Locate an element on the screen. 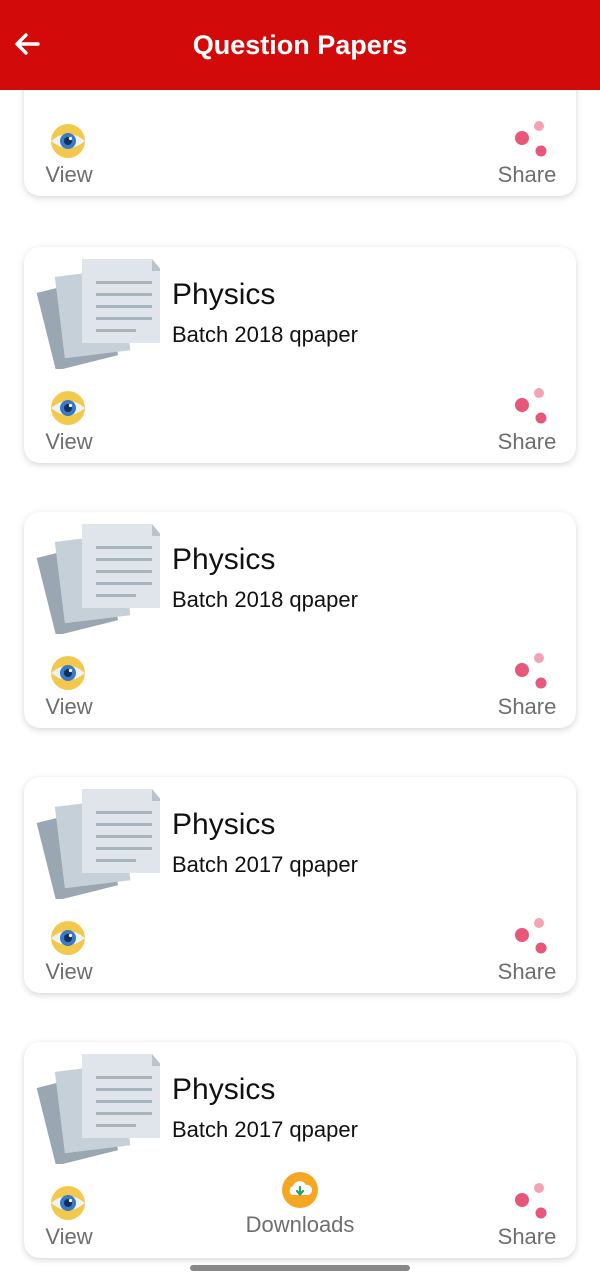 This screenshot has height=1280, width=600. home-indicator is located at coordinates (300, 1268).